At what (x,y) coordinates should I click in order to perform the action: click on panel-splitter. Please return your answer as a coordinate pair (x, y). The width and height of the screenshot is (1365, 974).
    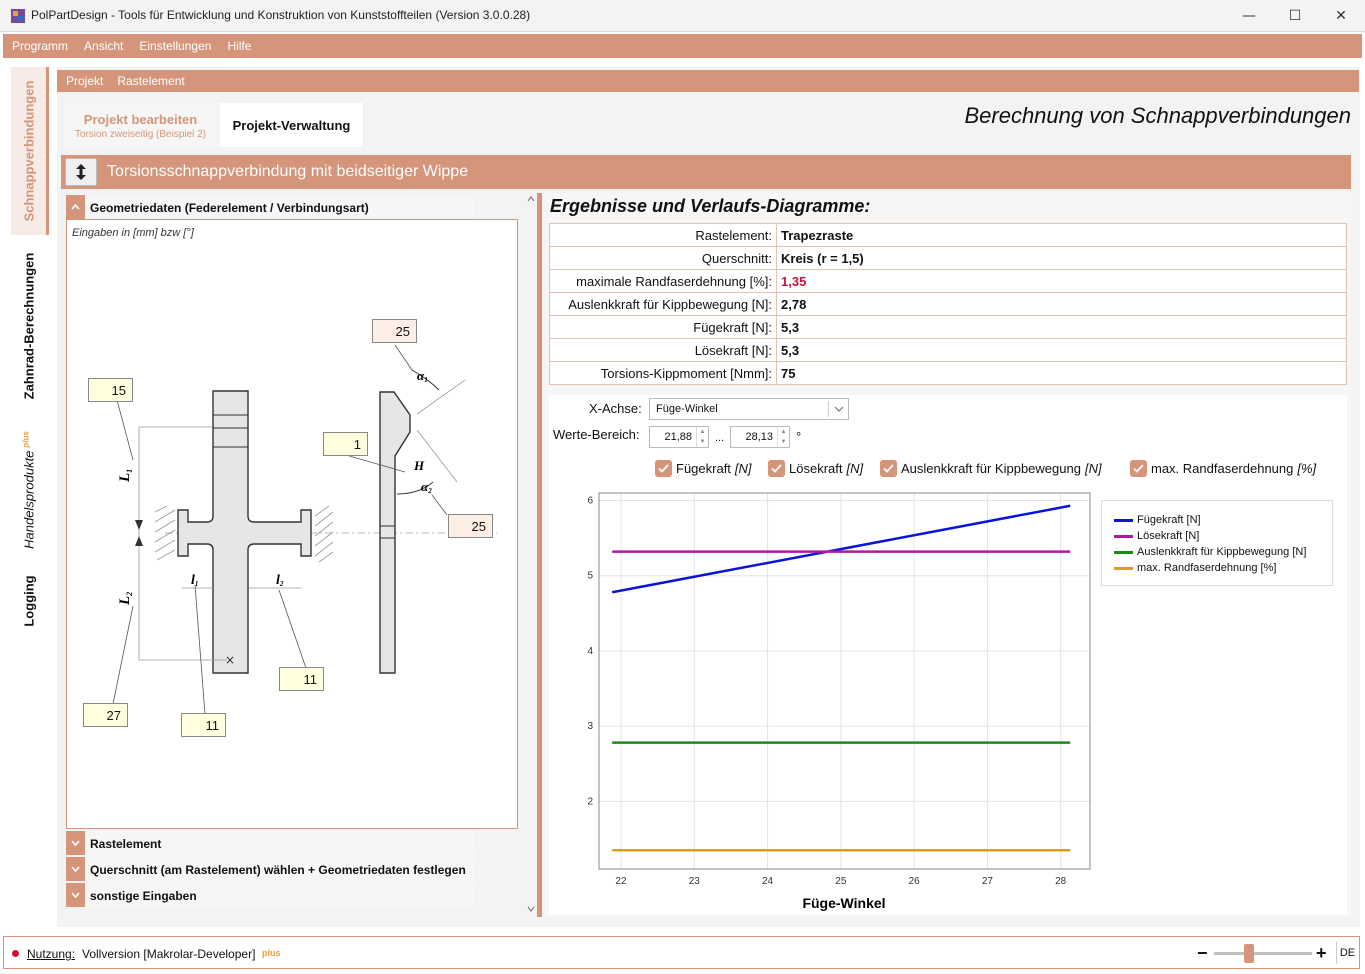
    Looking at the image, I should click on (539, 555).